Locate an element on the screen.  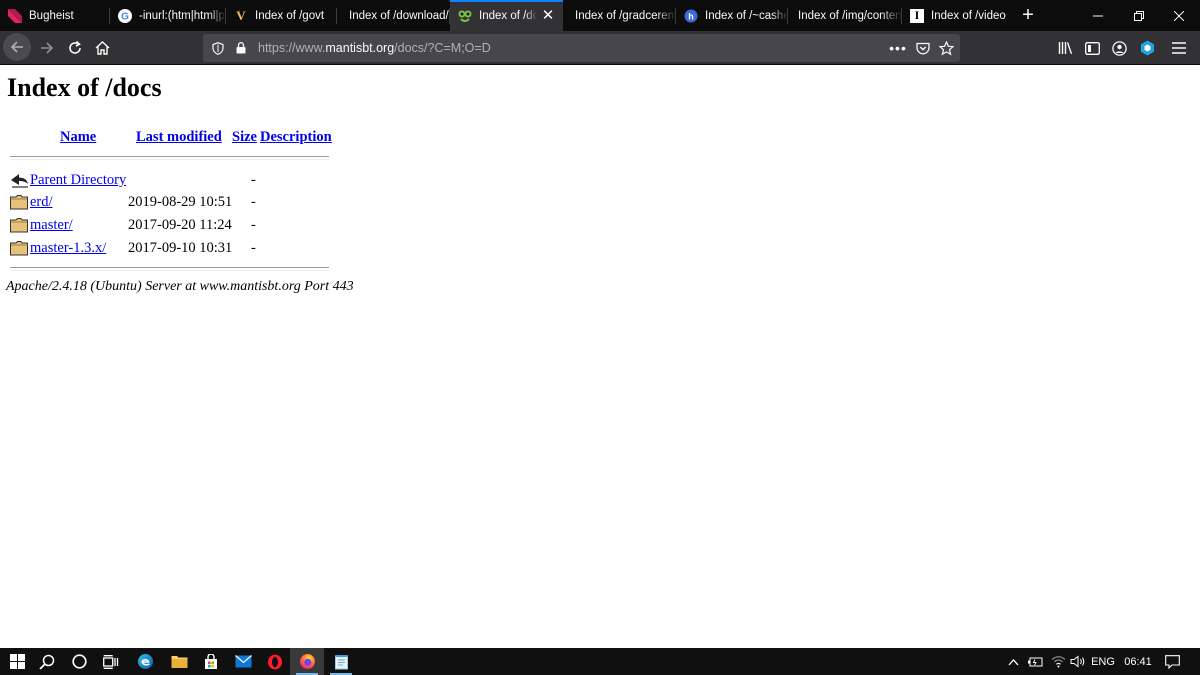
search-button is located at coordinates (47, 661).